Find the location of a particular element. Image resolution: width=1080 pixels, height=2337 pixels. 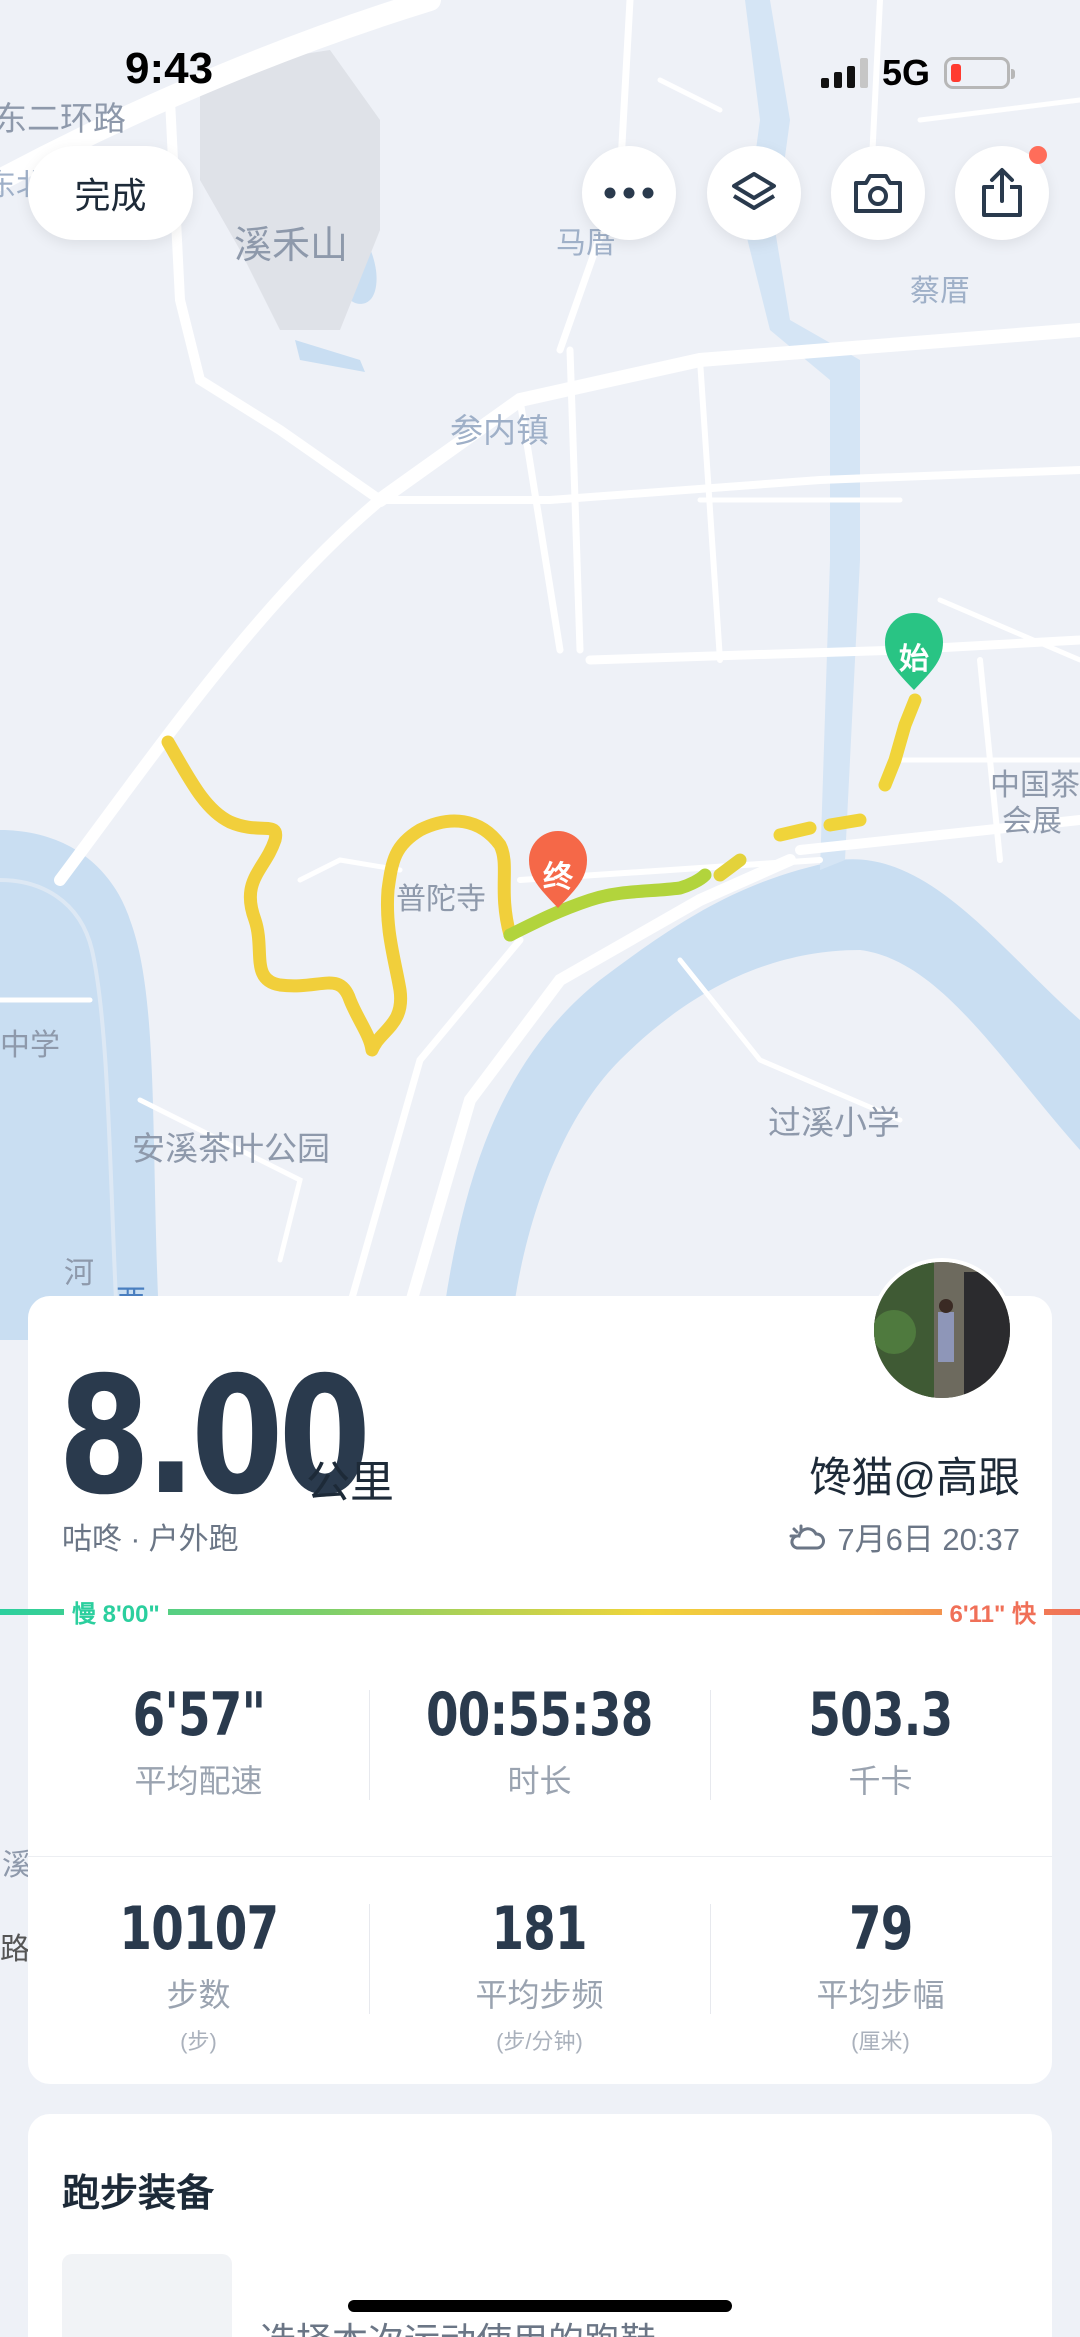

map-layers-button is located at coordinates (754, 193).